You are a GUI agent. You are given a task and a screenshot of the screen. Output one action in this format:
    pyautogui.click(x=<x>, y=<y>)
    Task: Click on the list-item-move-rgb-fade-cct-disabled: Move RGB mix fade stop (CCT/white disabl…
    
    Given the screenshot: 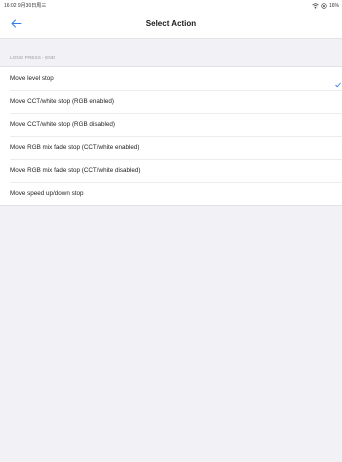 What is the action you would take?
    pyautogui.click(x=171, y=170)
    